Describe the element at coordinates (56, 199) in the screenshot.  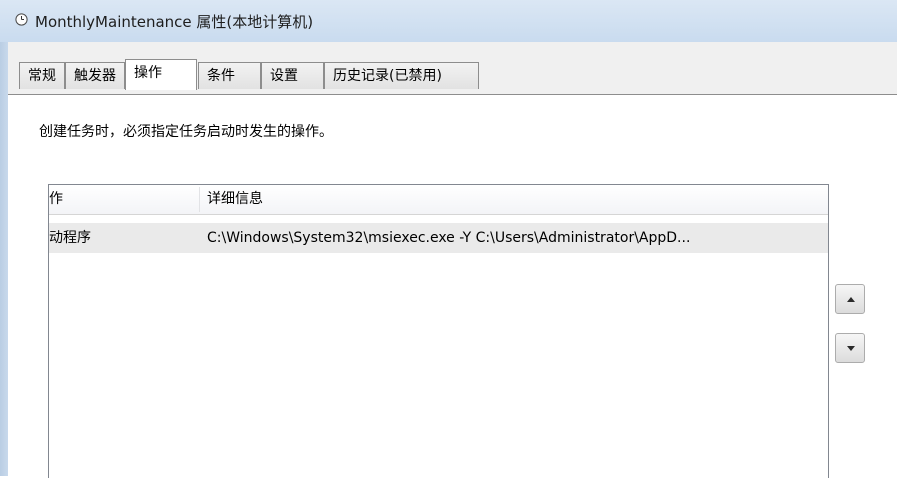
I see `column-header-action: 作` at that location.